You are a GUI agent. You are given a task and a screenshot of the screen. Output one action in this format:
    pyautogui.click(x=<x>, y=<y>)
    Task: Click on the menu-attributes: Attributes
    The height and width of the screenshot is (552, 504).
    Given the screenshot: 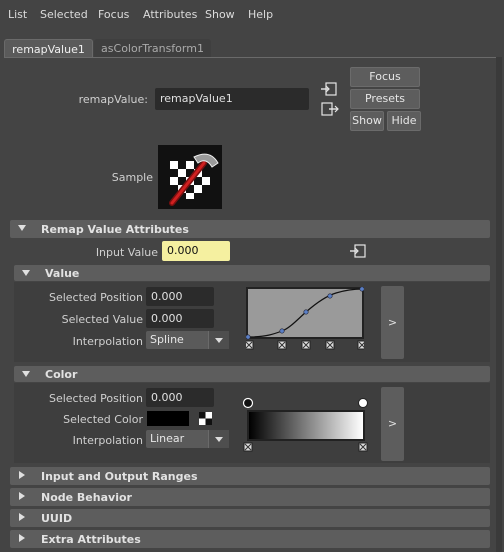 What is the action you would take?
    pyautogui.click(x=170, y=14)
    